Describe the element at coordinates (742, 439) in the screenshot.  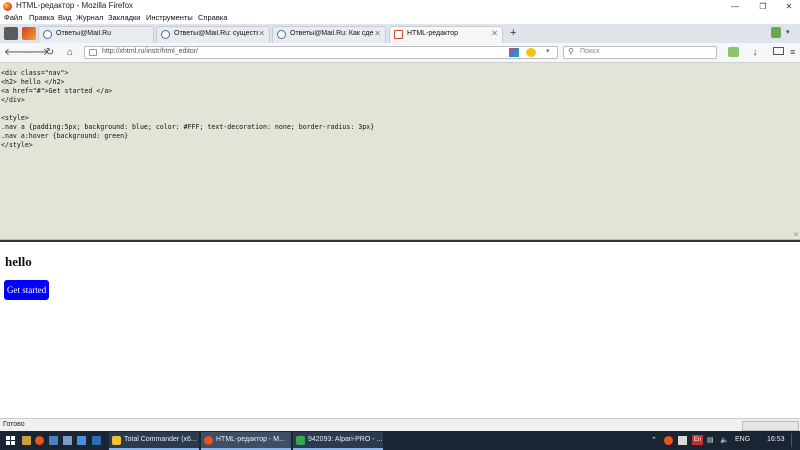
I see `language-indicator: ENG` at that location.